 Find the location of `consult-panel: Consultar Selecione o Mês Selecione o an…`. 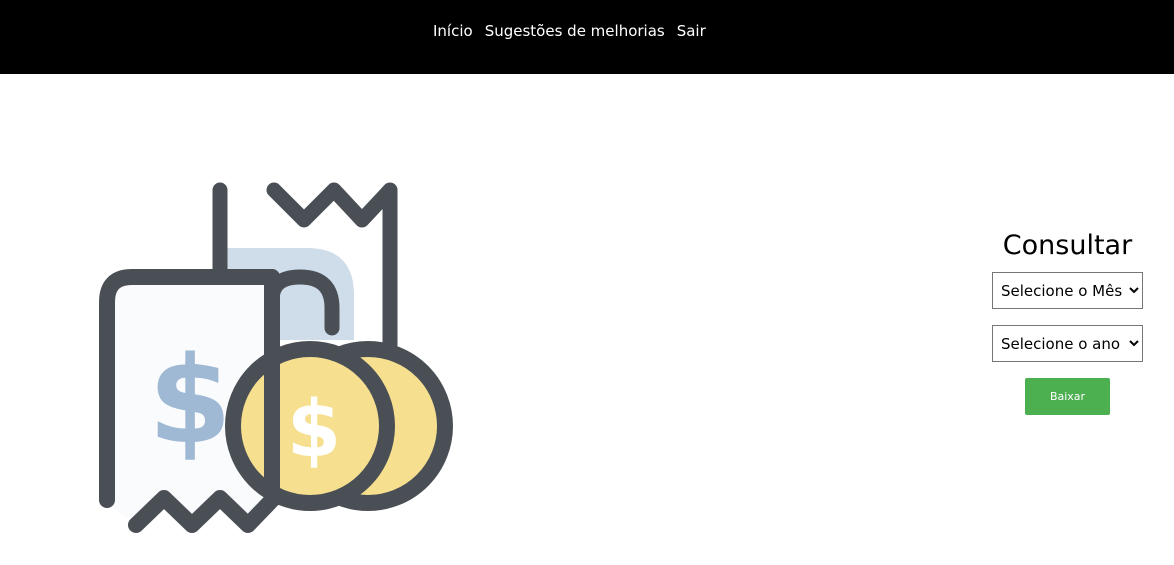

consult-panel: Consultar Selecione o Mês Selecione o an… is located at coordinates (1067, 321).